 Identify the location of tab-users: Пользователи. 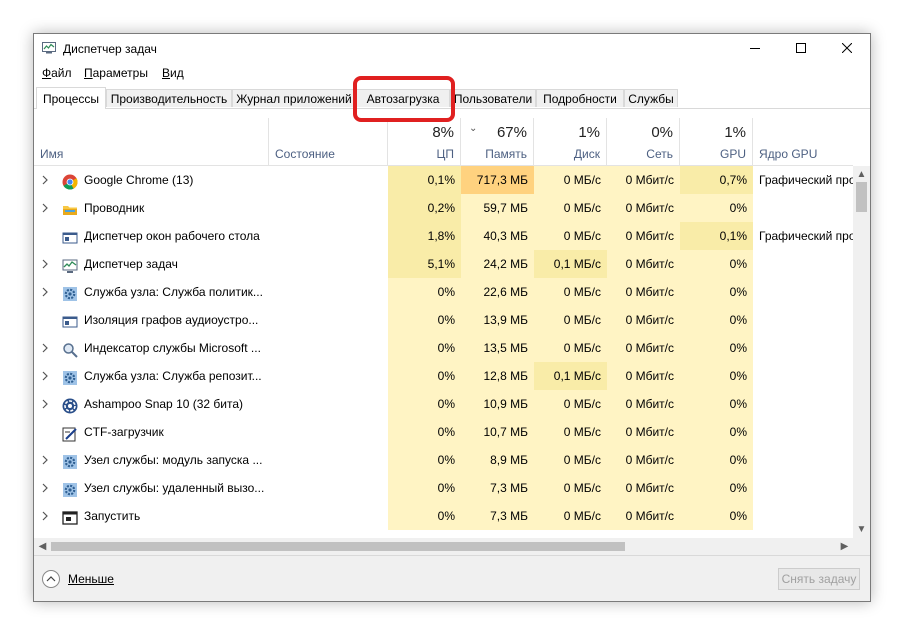
(493, 98).